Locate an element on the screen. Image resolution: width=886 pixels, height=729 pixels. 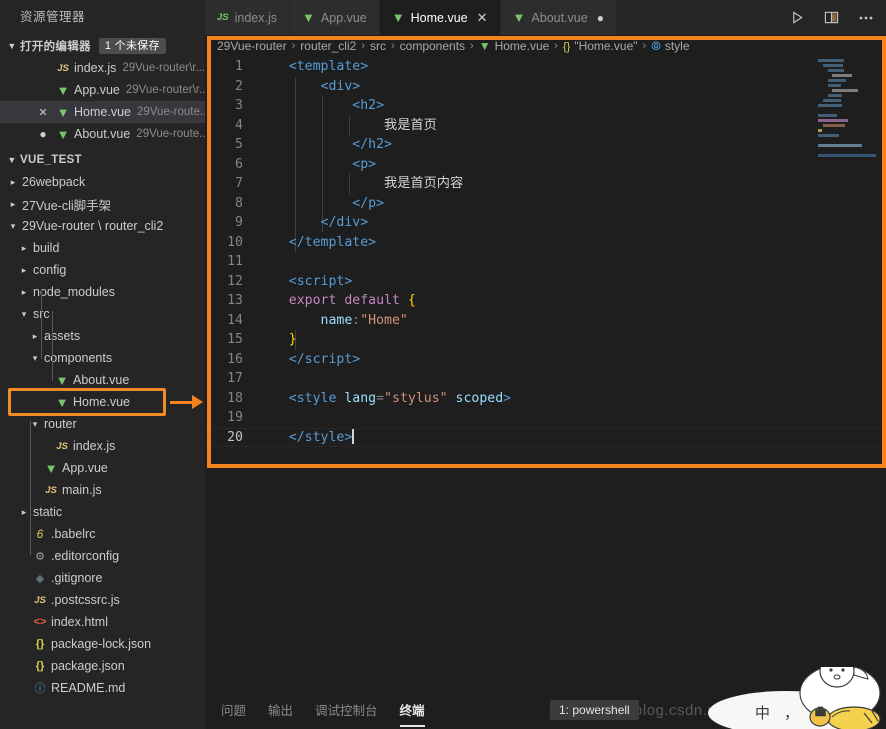
code-line: 8 </p> is located at coordinates (545, 204).